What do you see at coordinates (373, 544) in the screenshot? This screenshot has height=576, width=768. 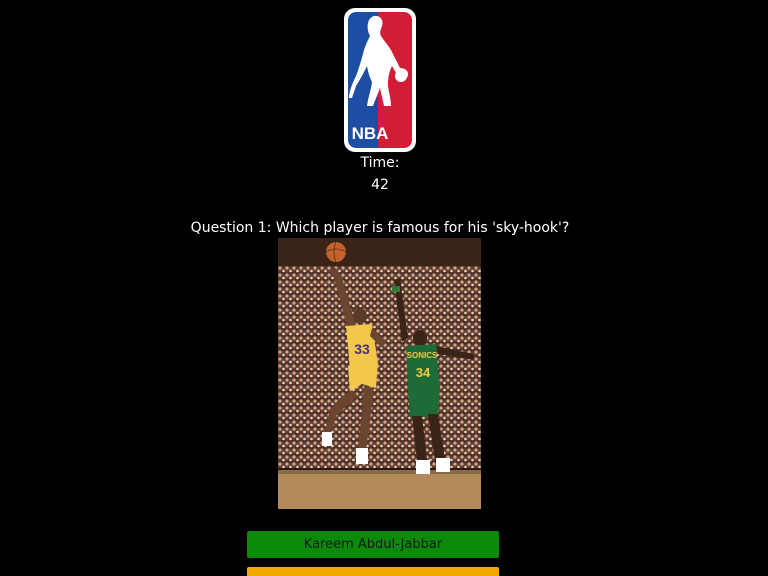 I see `answer-button-1: Kareem Abdul-Jabbar` at bounding box center [373, 544].